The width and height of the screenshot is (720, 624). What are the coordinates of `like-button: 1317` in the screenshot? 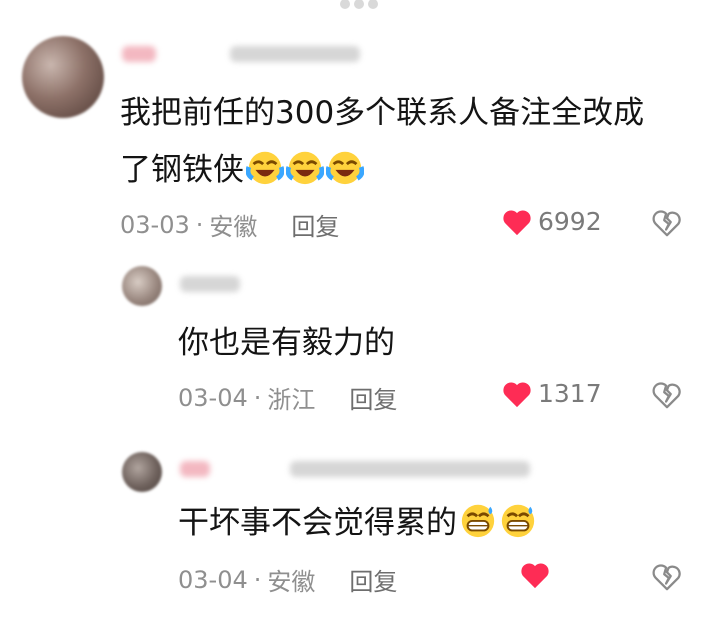 It's located at (552, 393).